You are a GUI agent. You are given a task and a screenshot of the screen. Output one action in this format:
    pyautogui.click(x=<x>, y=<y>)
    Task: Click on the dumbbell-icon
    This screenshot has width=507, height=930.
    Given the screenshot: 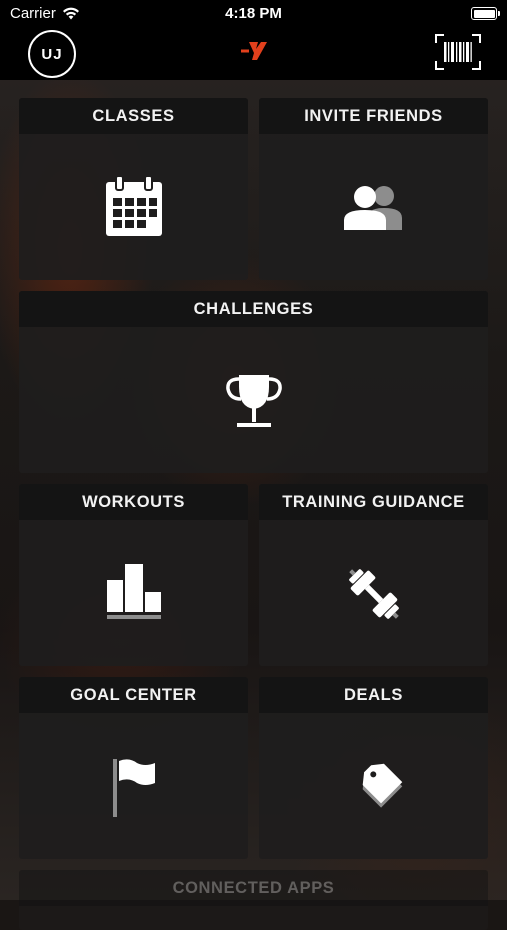 What is the action you would take?
    pyautogui.click(x=373, y=594)
    